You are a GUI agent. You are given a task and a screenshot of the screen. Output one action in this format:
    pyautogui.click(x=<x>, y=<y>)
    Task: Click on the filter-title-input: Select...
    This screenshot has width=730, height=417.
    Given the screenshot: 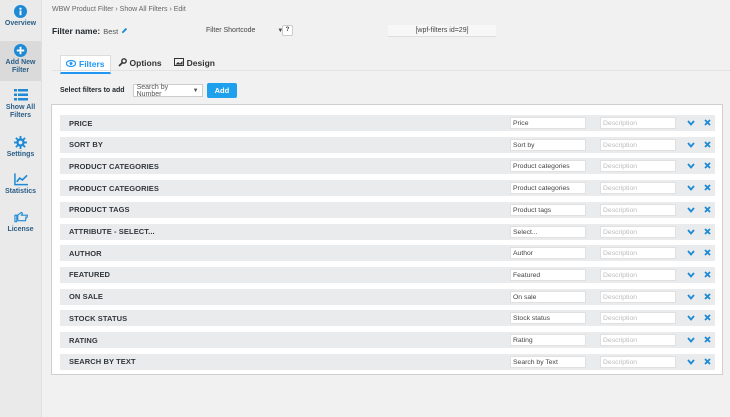 What is the action you would take?
    pyautogui.click(x=548, y=231)
    